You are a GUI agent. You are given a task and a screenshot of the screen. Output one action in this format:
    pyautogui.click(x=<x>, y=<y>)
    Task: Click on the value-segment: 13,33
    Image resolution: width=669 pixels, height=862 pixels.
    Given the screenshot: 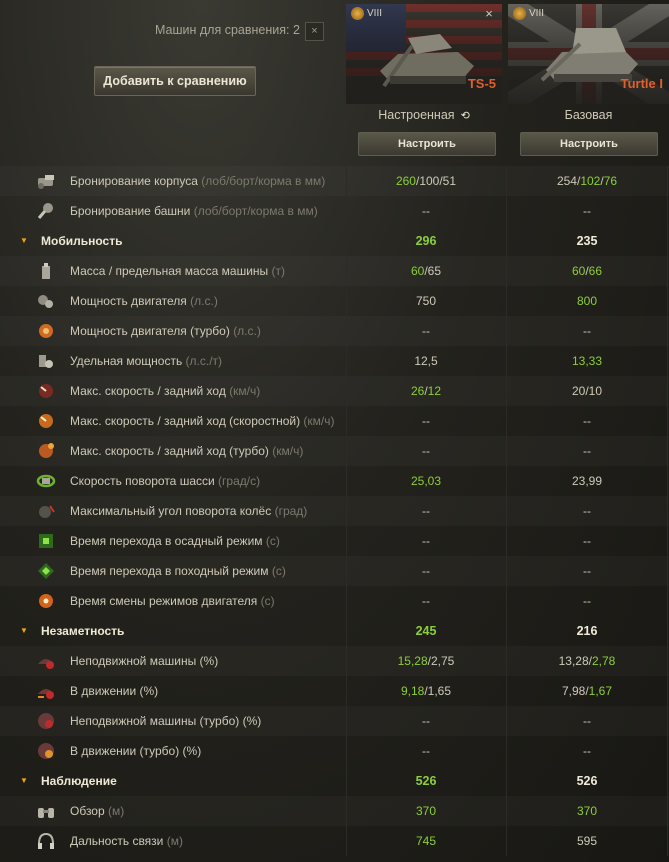 What is the action you would take?
    pyautogui.click(x=587, y=361)
    